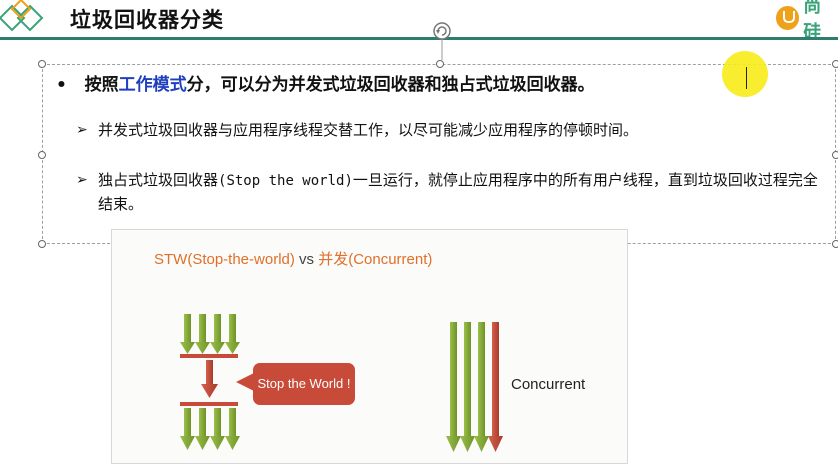 The height and width of the screenshot is (464, 838). I want to click on sub-item-text-before: 独占式垃圾回收器, so click(158, 180).